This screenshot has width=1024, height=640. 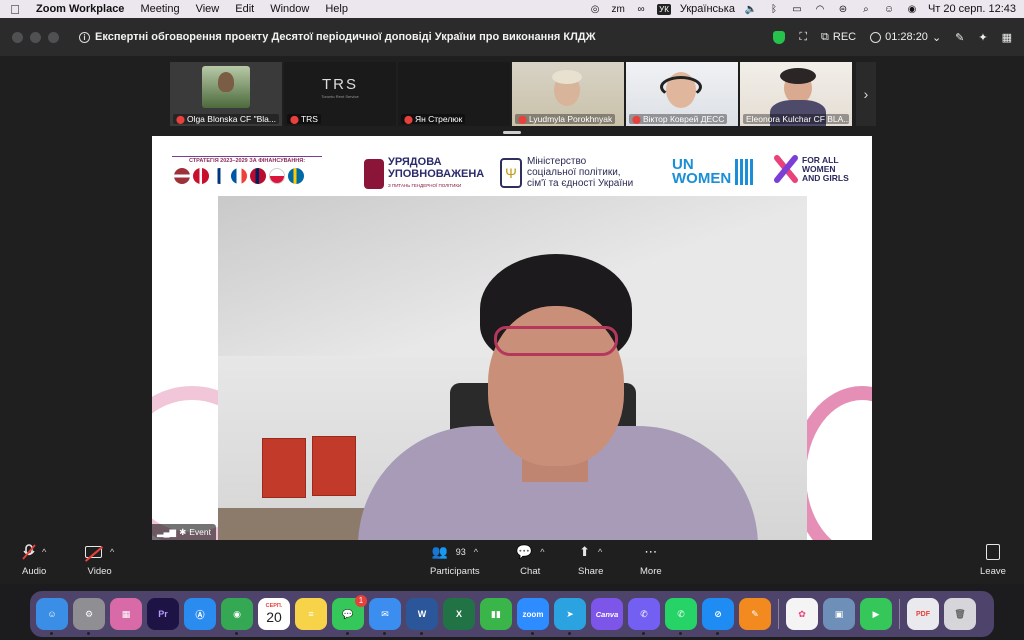 What do you see at coordinates (912, 9) in the screenshot?
I see `siri-icon: ◉` at bounding box center [912, 9].